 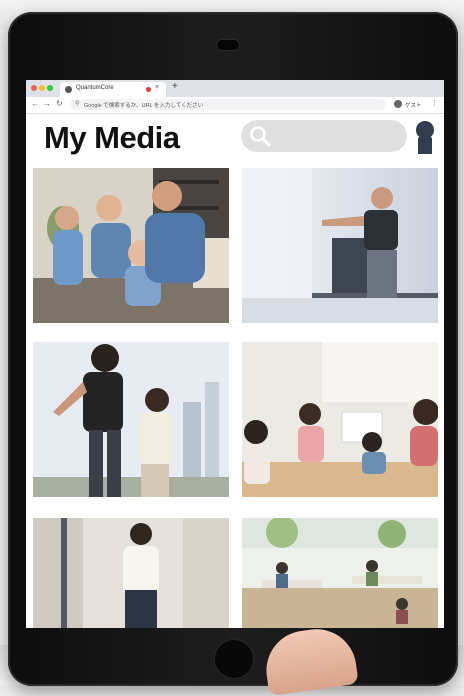 What do you see at coordinates (42, 88) in the screenshot?
I see `window-minimize-dot` at bounding box center [42, 88].